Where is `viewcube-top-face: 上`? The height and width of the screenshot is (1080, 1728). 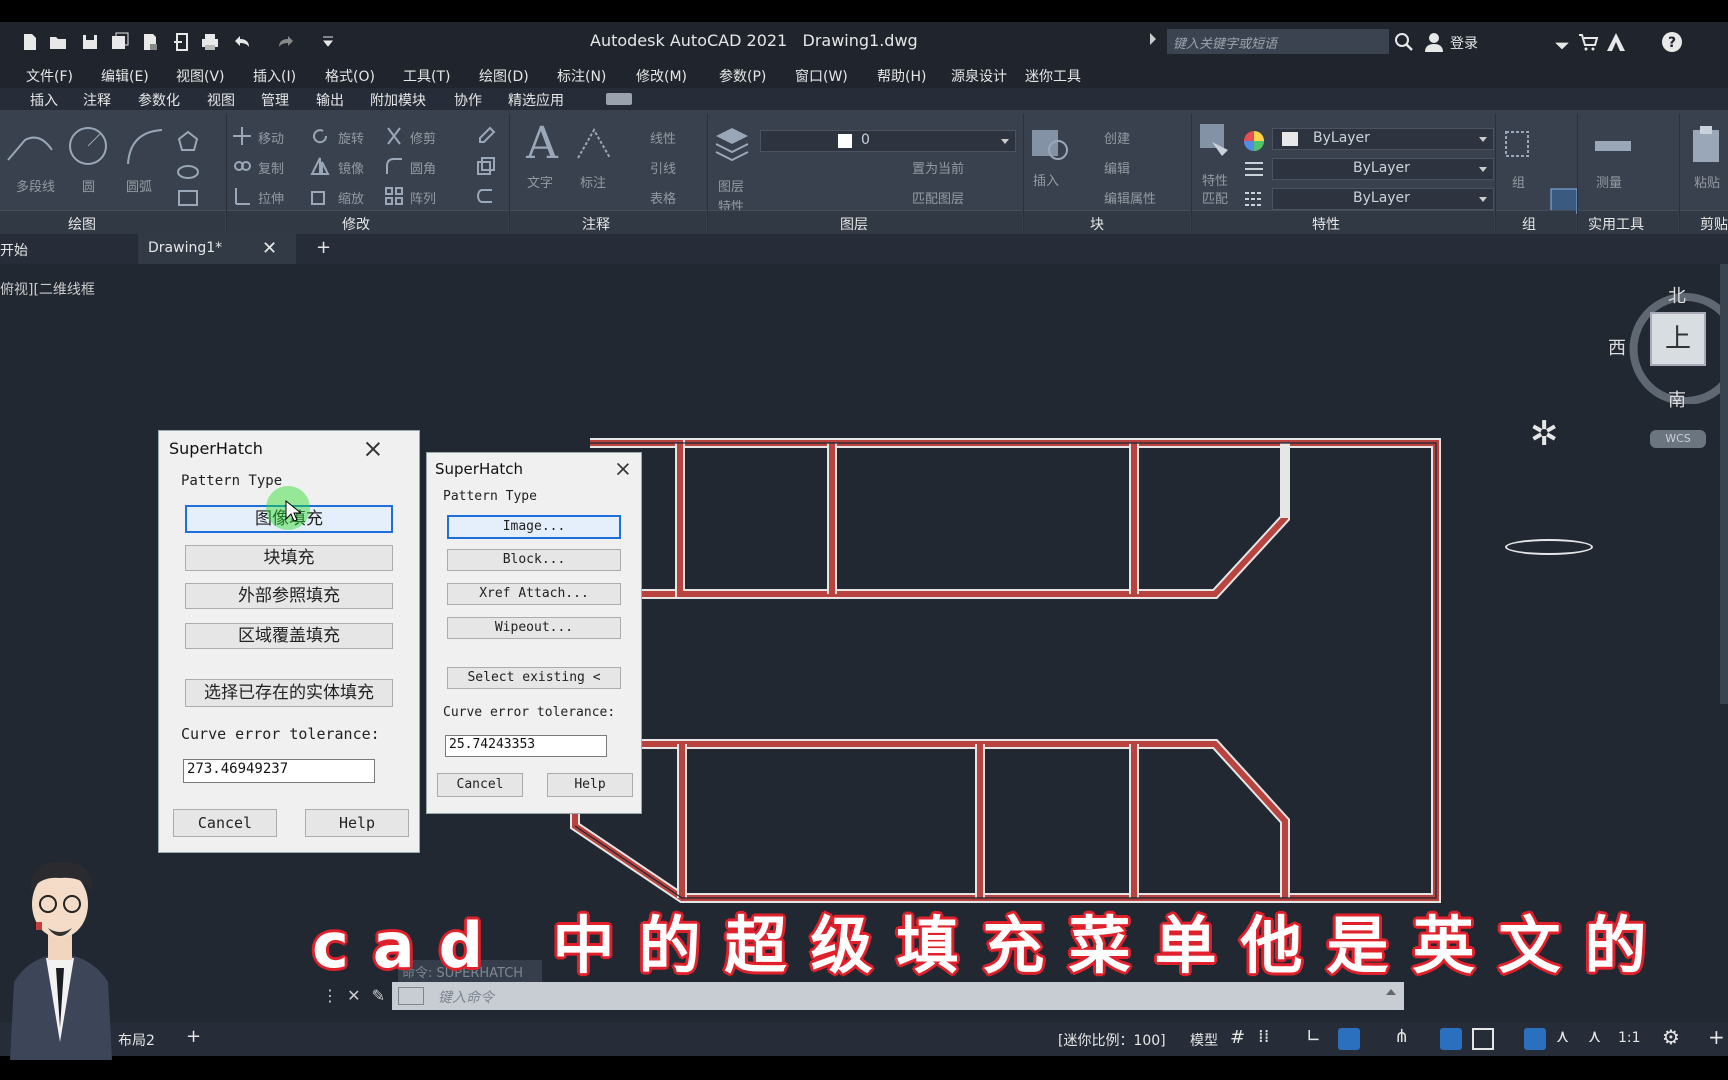 viewcube-top-face: 上 is located at coordinates (1678, 339).